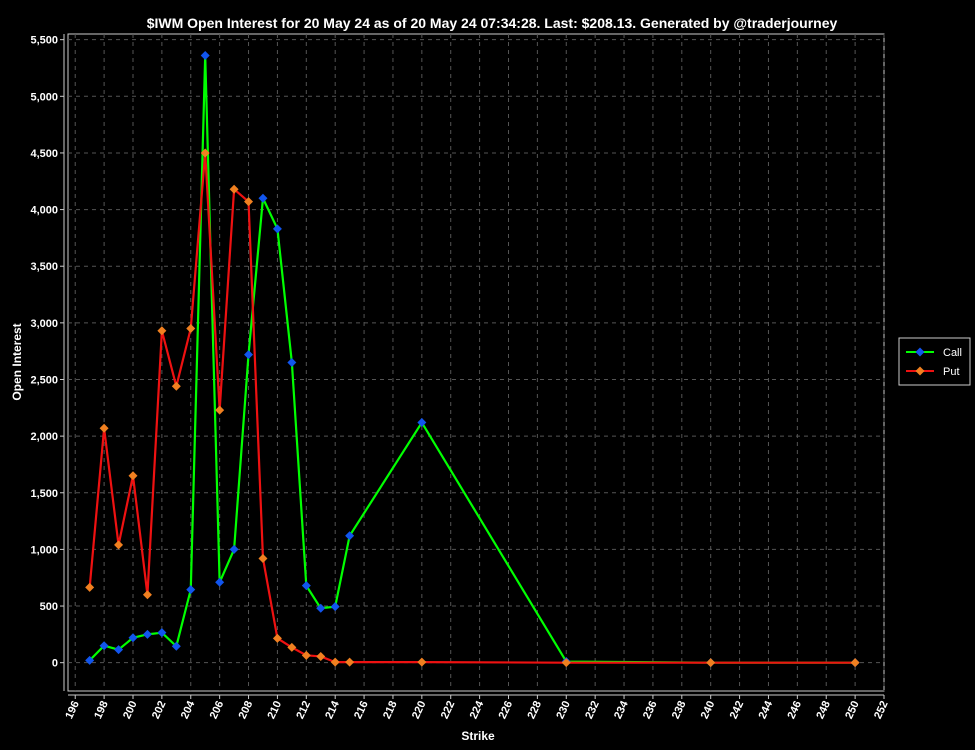 The height and width of the screenshot is (750, 975). What do you see at coordinates (332, 709) in the screenshot?
I see `x-tick-label: 214` at bounding box center [332, 709].